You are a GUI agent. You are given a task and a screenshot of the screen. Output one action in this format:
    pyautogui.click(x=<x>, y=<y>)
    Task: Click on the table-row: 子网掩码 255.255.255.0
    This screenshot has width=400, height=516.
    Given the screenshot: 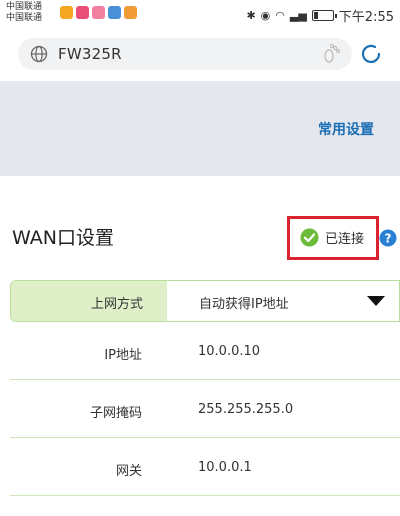 What is the action you would take?
    pyautogui.click(x=205, y=409)
    